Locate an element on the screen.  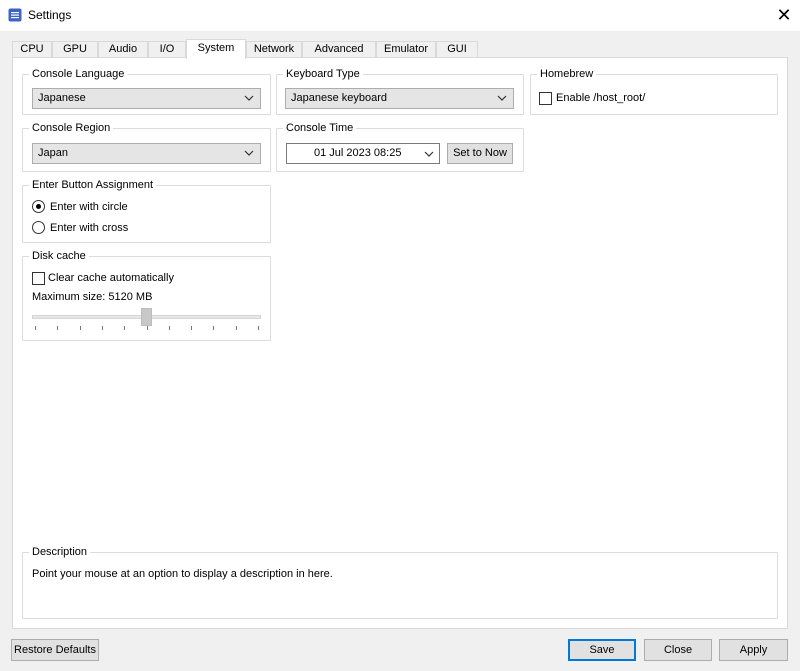
console-region-select: Japan is located at coordinates (146, 153).